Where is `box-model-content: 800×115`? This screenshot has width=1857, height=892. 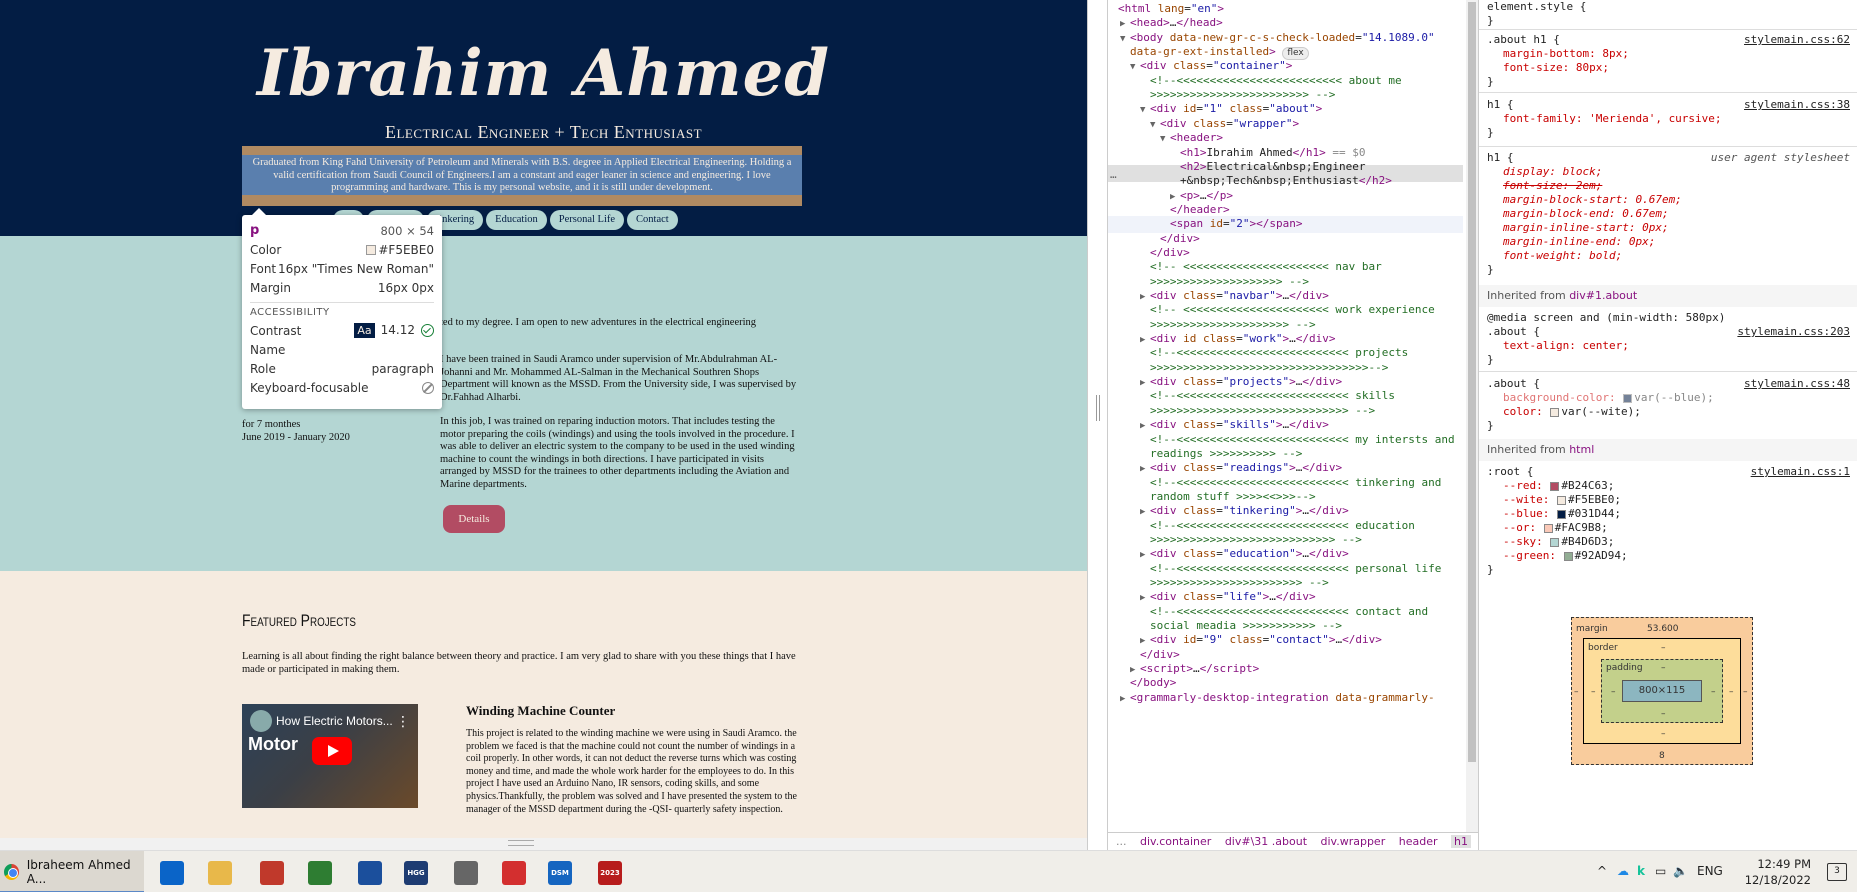
box-model-content: 800×115 is located at coordinates (1662, 691).